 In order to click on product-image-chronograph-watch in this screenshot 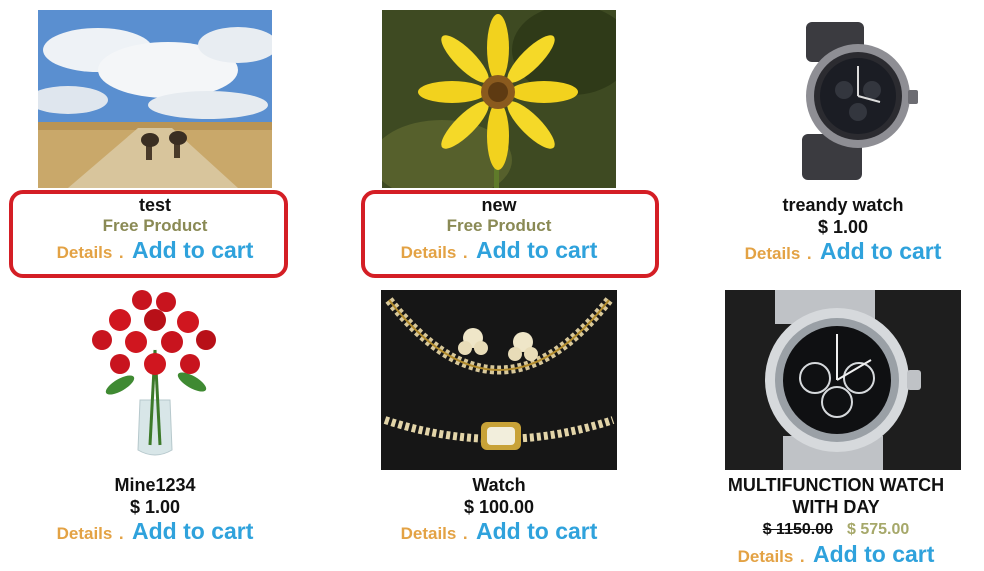, I will do `click(843, 380)`.